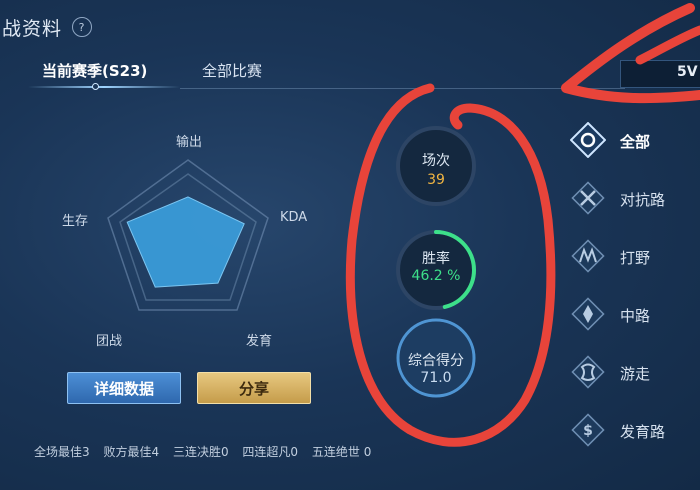 This screenshot has width=700, height=490. What do you see at coordinates (630, 53) in the screenshot?
I see `annotation-arrow` at bounding box center [630, 53].